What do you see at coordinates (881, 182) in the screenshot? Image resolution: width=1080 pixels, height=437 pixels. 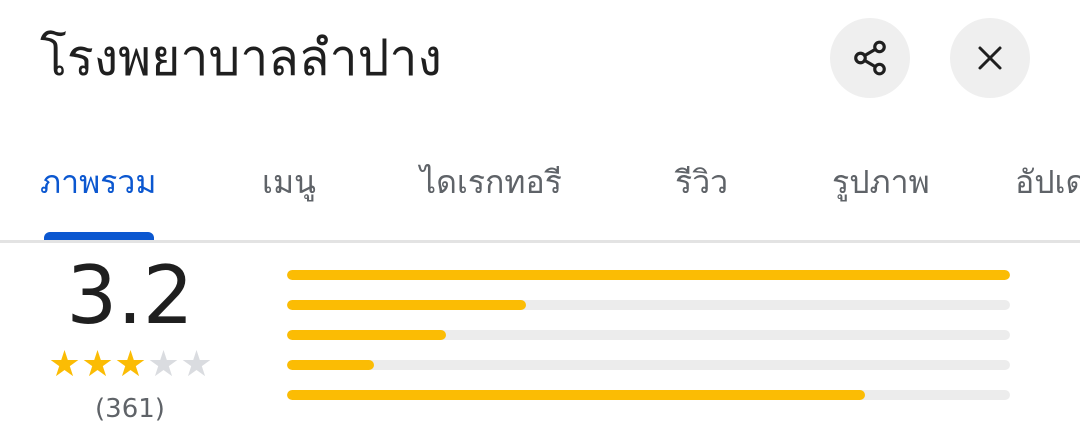 I see `tab-photos: รูปภาพ` at bounding box center [881, 182].